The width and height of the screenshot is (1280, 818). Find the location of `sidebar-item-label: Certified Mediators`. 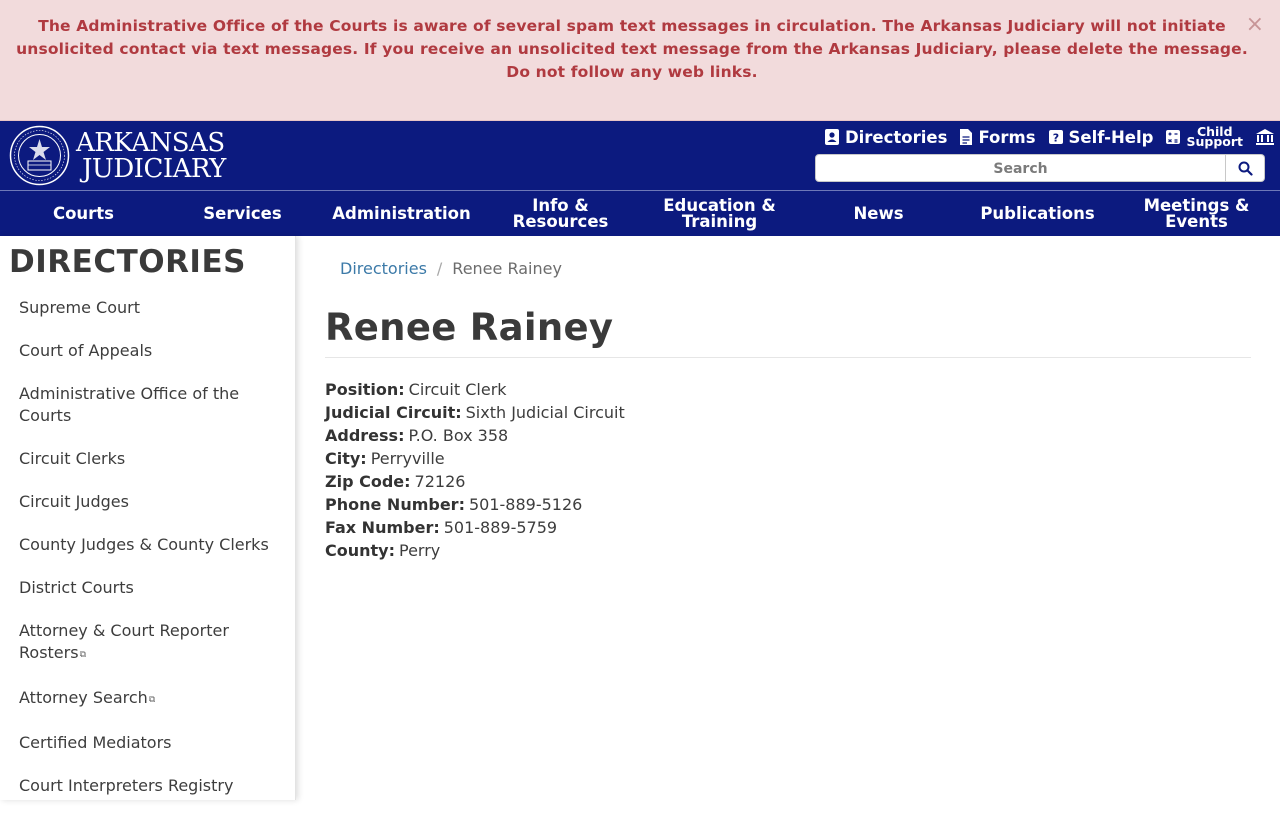

sidebar-item-label: Certified Mediators is located at coordinates (95, 742).